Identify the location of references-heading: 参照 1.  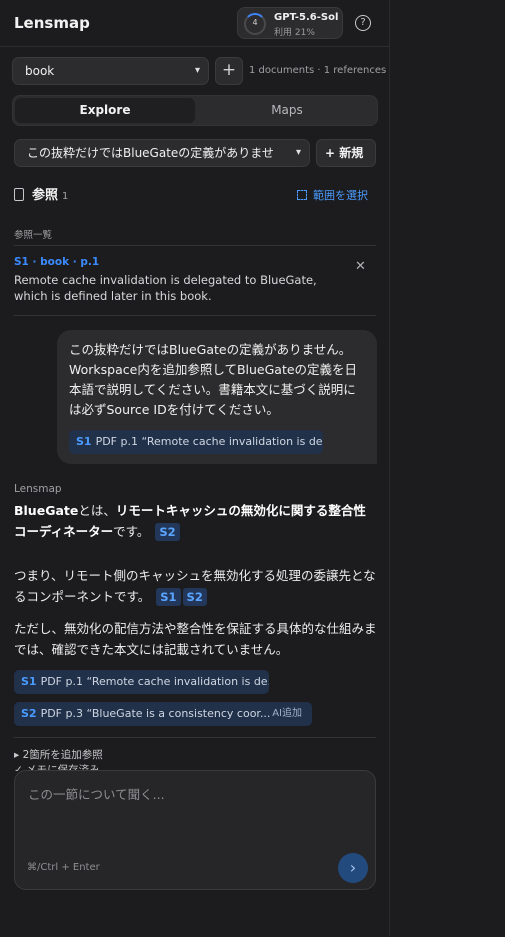
(41, 193).